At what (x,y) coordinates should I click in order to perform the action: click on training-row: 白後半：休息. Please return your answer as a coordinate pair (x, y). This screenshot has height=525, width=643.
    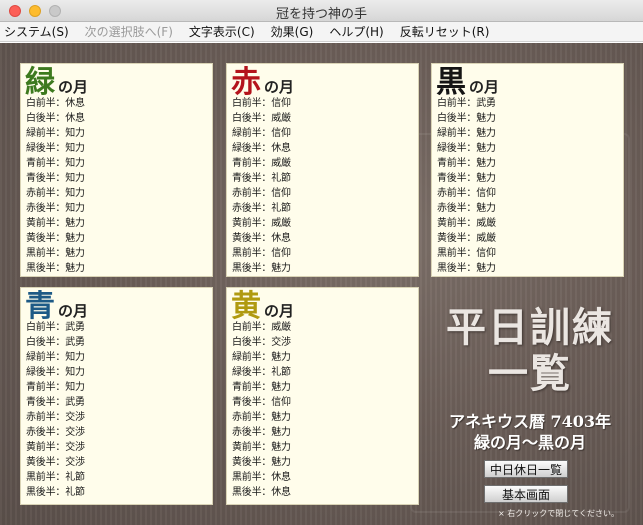
    Looking at the image, I should click on (55, 118).